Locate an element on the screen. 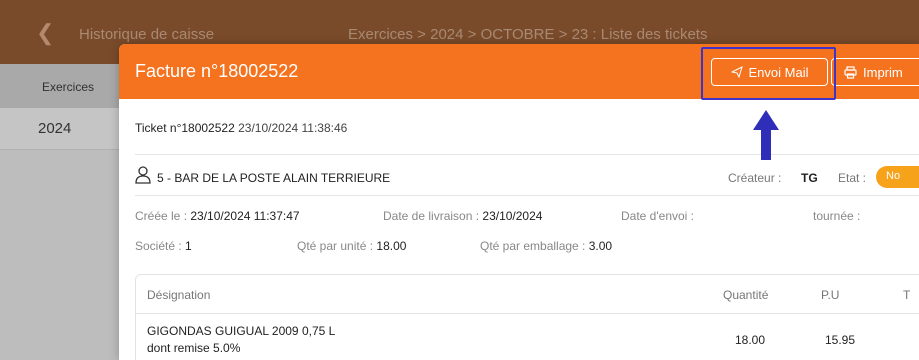 The width and height of the screenshot is (919, 360). print-label: Imprim is located at coordinates (883, 72).